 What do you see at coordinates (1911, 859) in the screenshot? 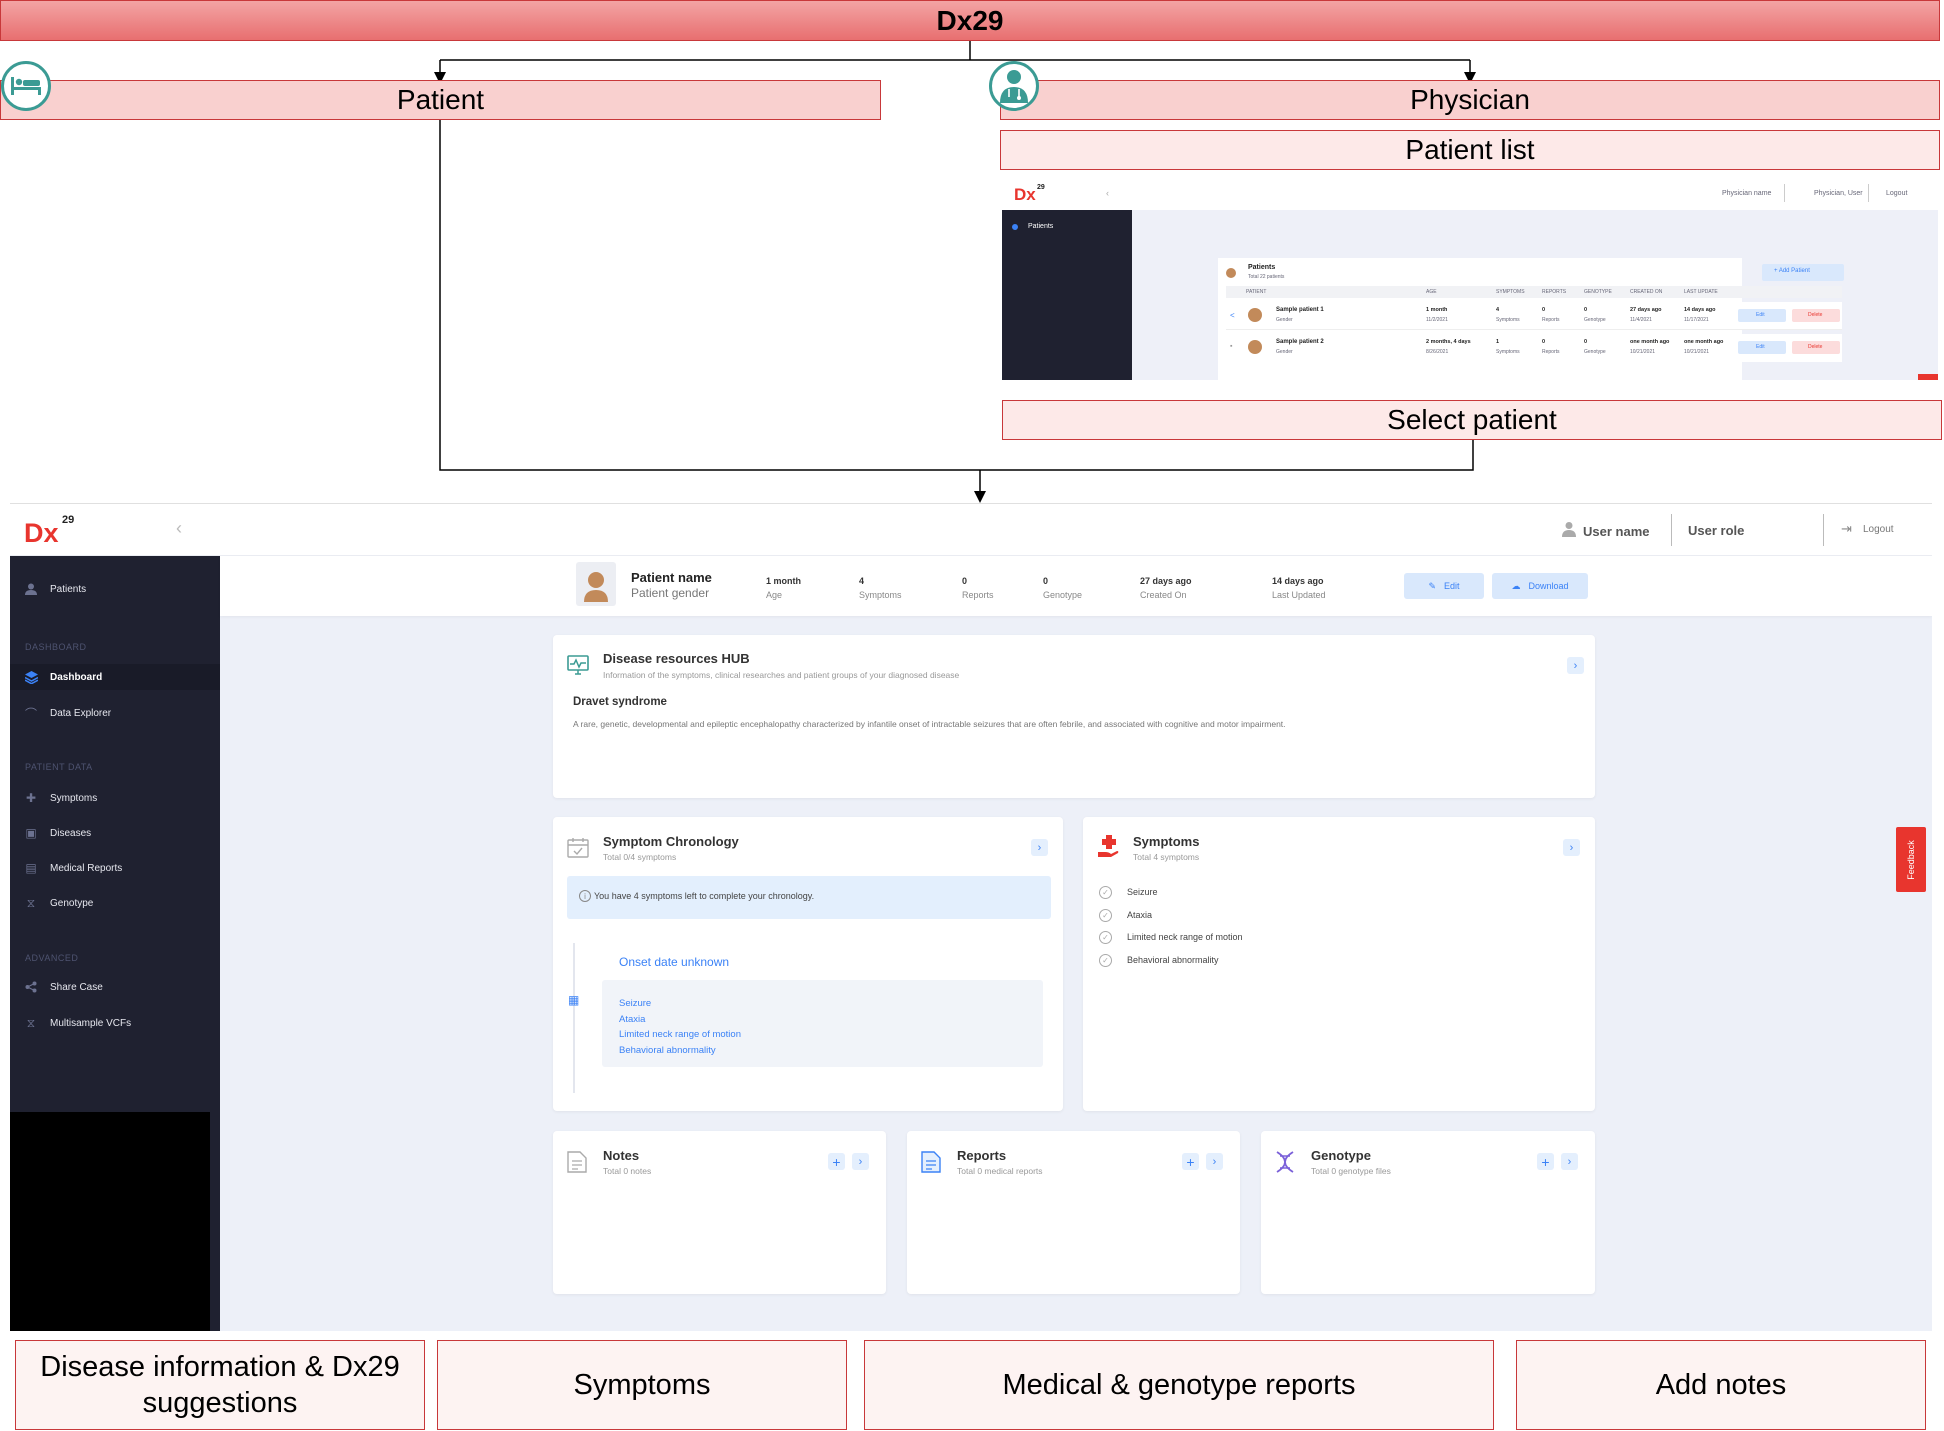
I see `feedback-tab: Feedback` at bounding box center [1911, 859].